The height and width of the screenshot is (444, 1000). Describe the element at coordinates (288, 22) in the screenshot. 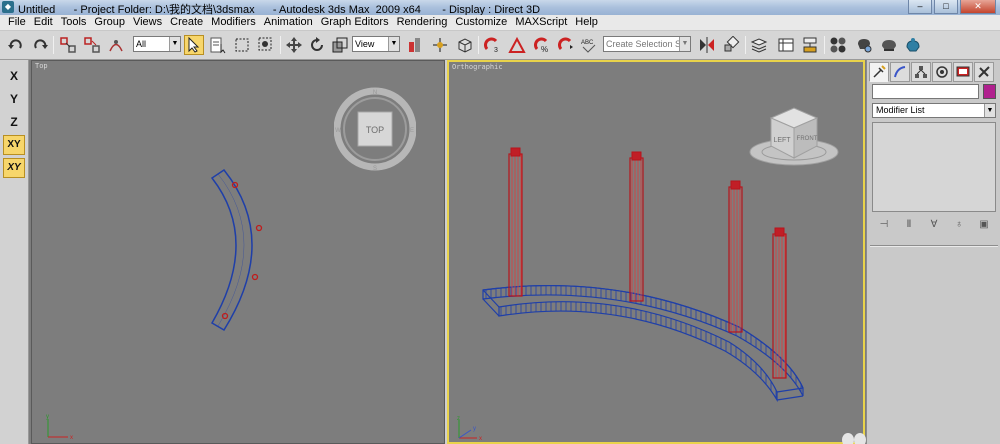

I see `menu-animation: Animation` at that location.